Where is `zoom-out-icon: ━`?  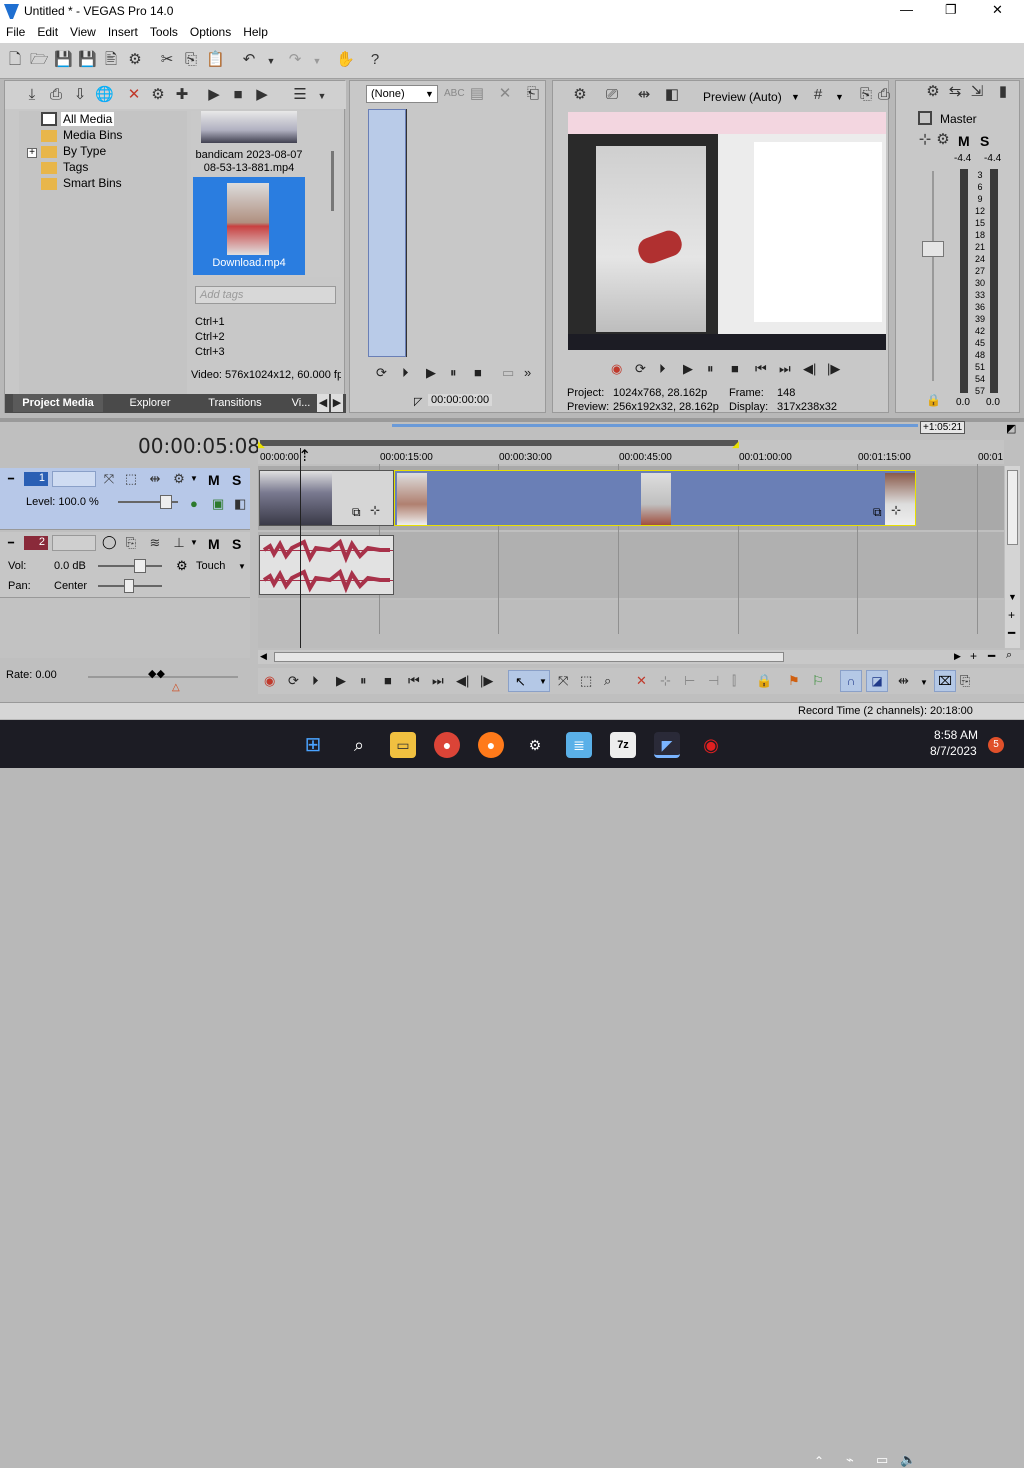
zoom-out-icon: ━ is located at coordinates (1011, 633).